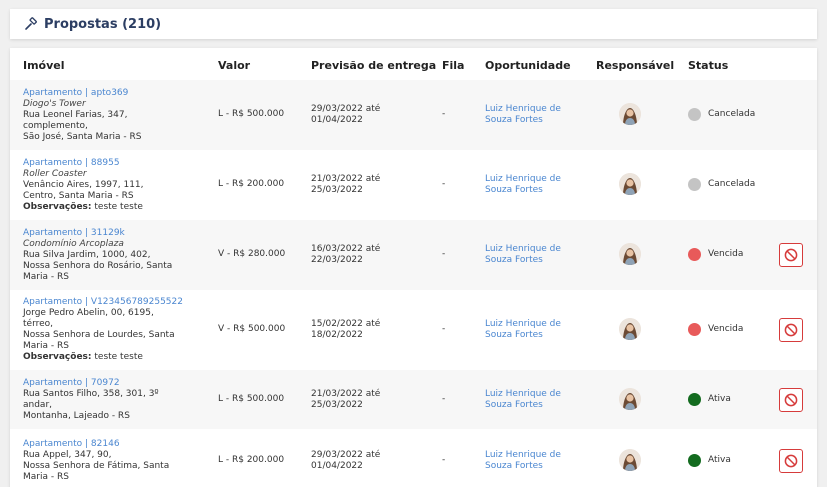  What do you see at coordinates (118, 207) in the screenshot?
I see `property-observations: Observações: teste teste` at bounding box center [118, 207].